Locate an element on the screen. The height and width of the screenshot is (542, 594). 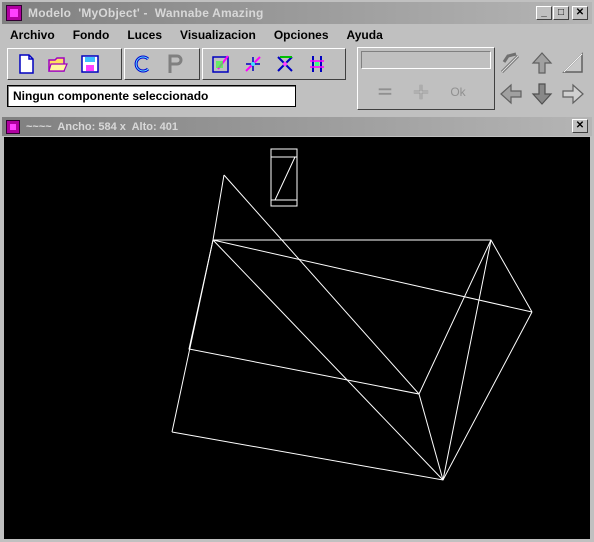
nav-down-button is located at coordinates (542, 94).